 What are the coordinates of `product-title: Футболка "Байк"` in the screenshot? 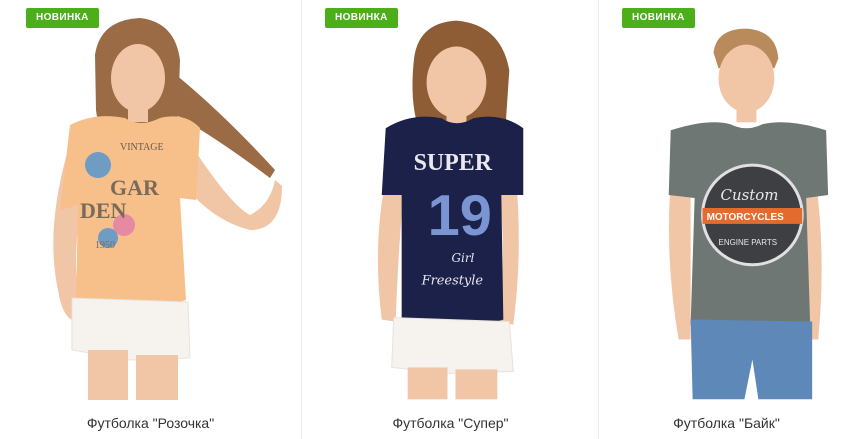 It's located at (726, 423).